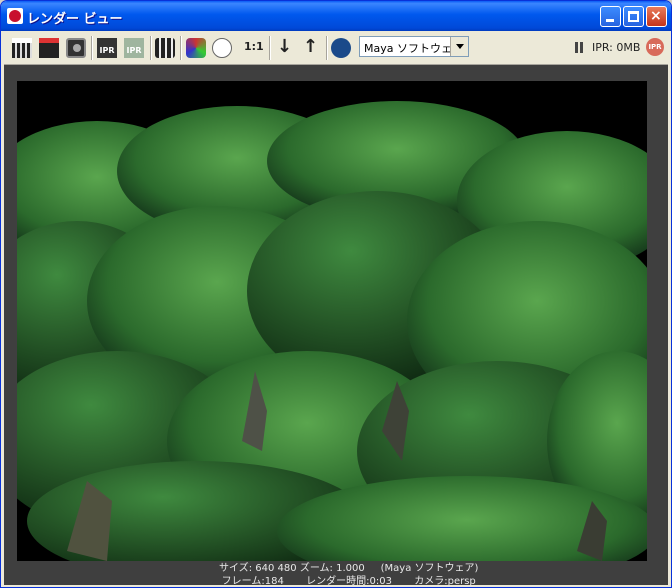 Image resolution: width=672 pixels, height=588 pixels. What do you see at coordinates (610, 16) in the screenshot?
I see `minimize-button` at bounding box center [610, 16].